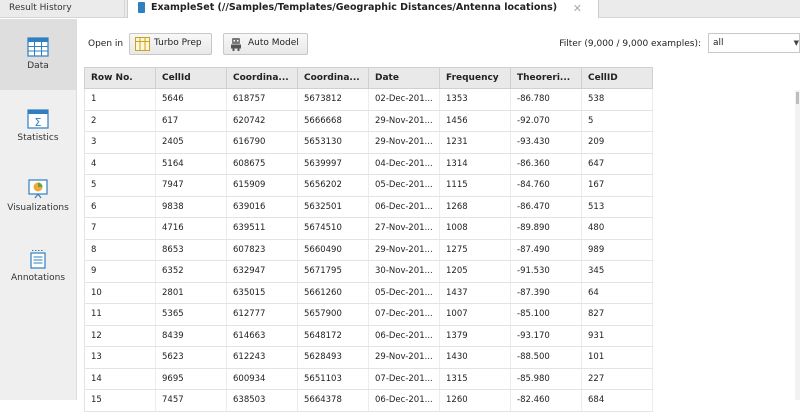 The image size is (800, 412). I want to click on table-cell: 5674510, so click(333, 228).